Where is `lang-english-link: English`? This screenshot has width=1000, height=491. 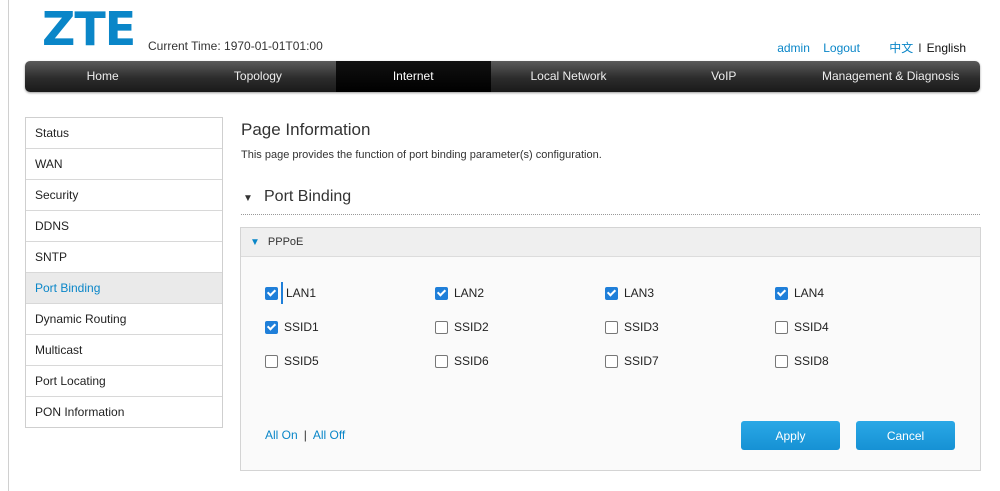
lang-english-link: English is located at coordinates (946, 48).